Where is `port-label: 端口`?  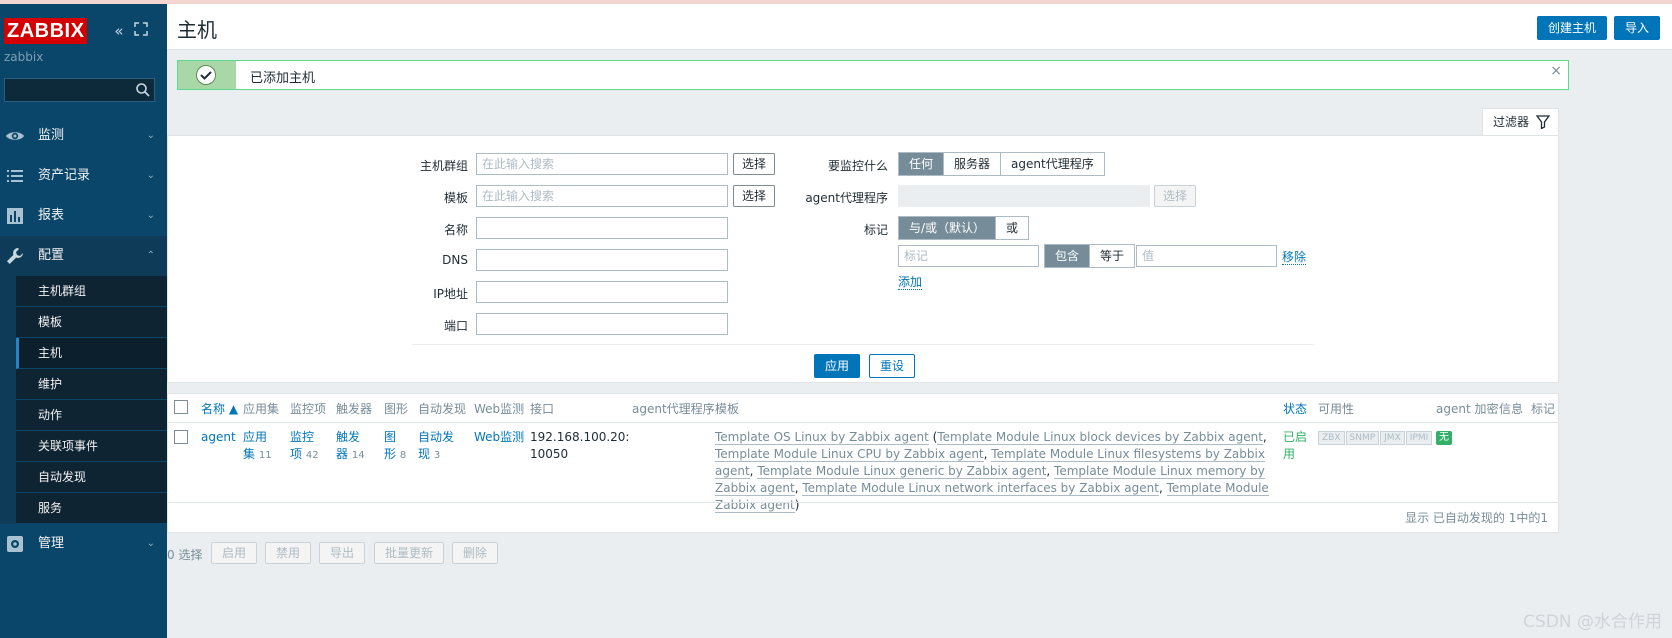 port-label: 端口 is located at coordinates (455, 326).